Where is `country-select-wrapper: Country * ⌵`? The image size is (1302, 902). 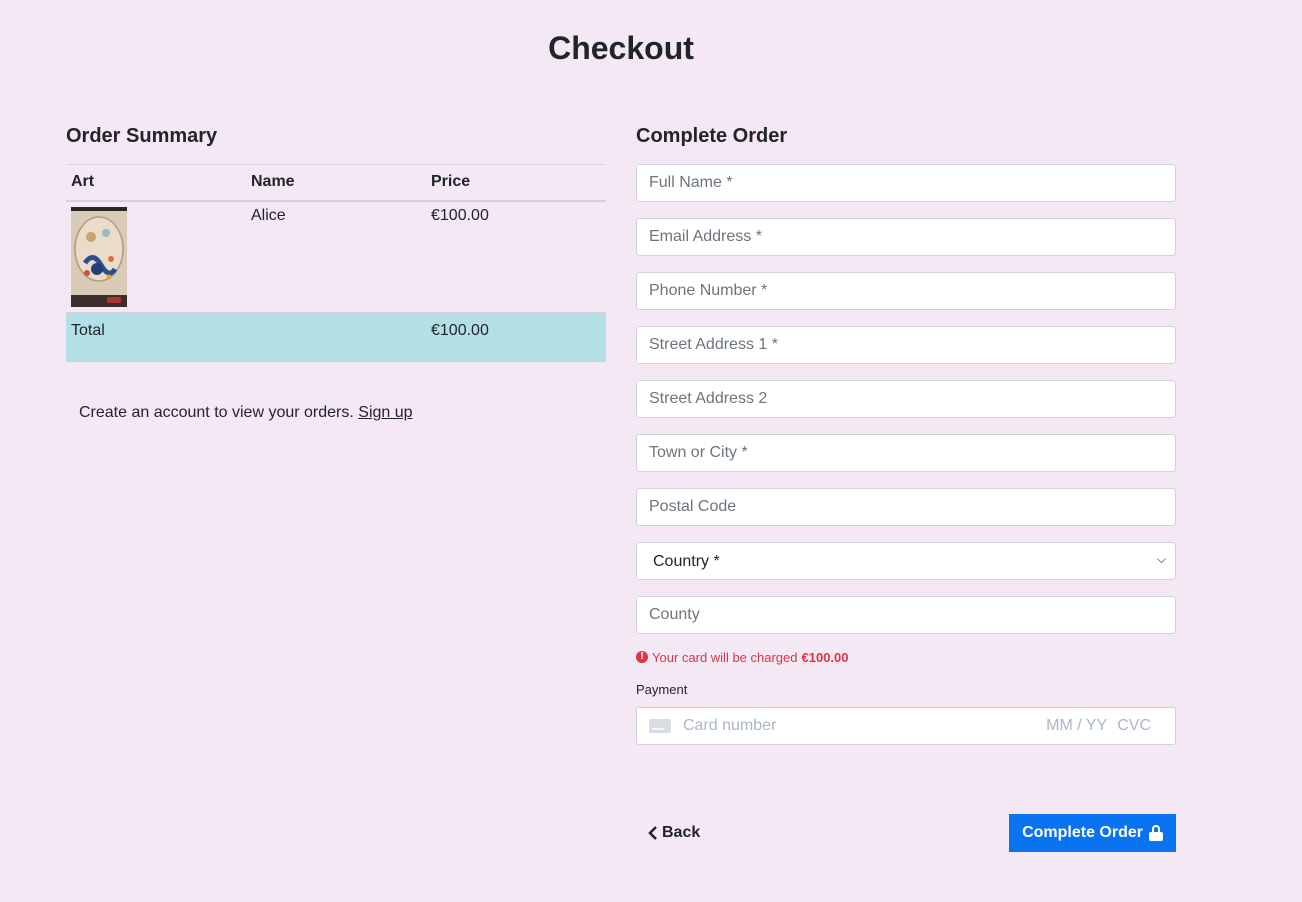
country-select-wrapper: Country * ⌵ is located at coordinates (906, 561).